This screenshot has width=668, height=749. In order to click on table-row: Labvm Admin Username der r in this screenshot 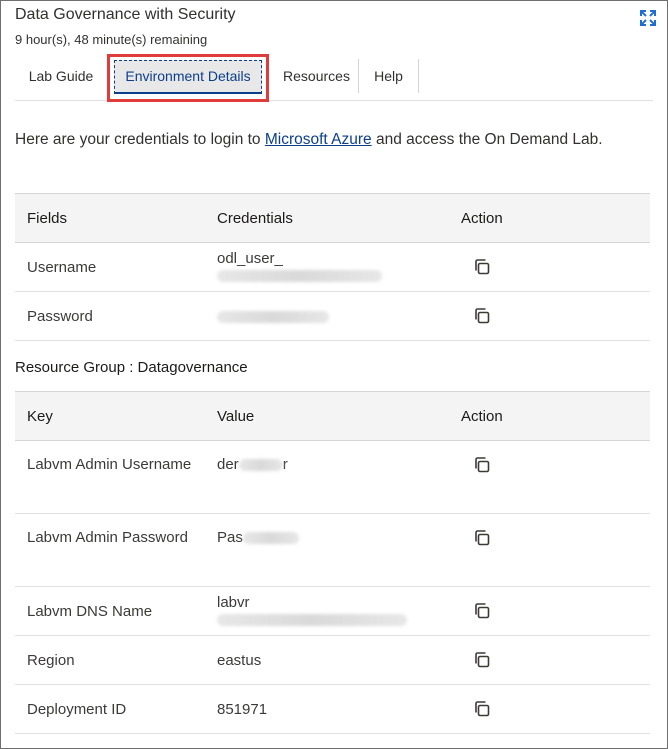, I will do `click(332, 477)`.